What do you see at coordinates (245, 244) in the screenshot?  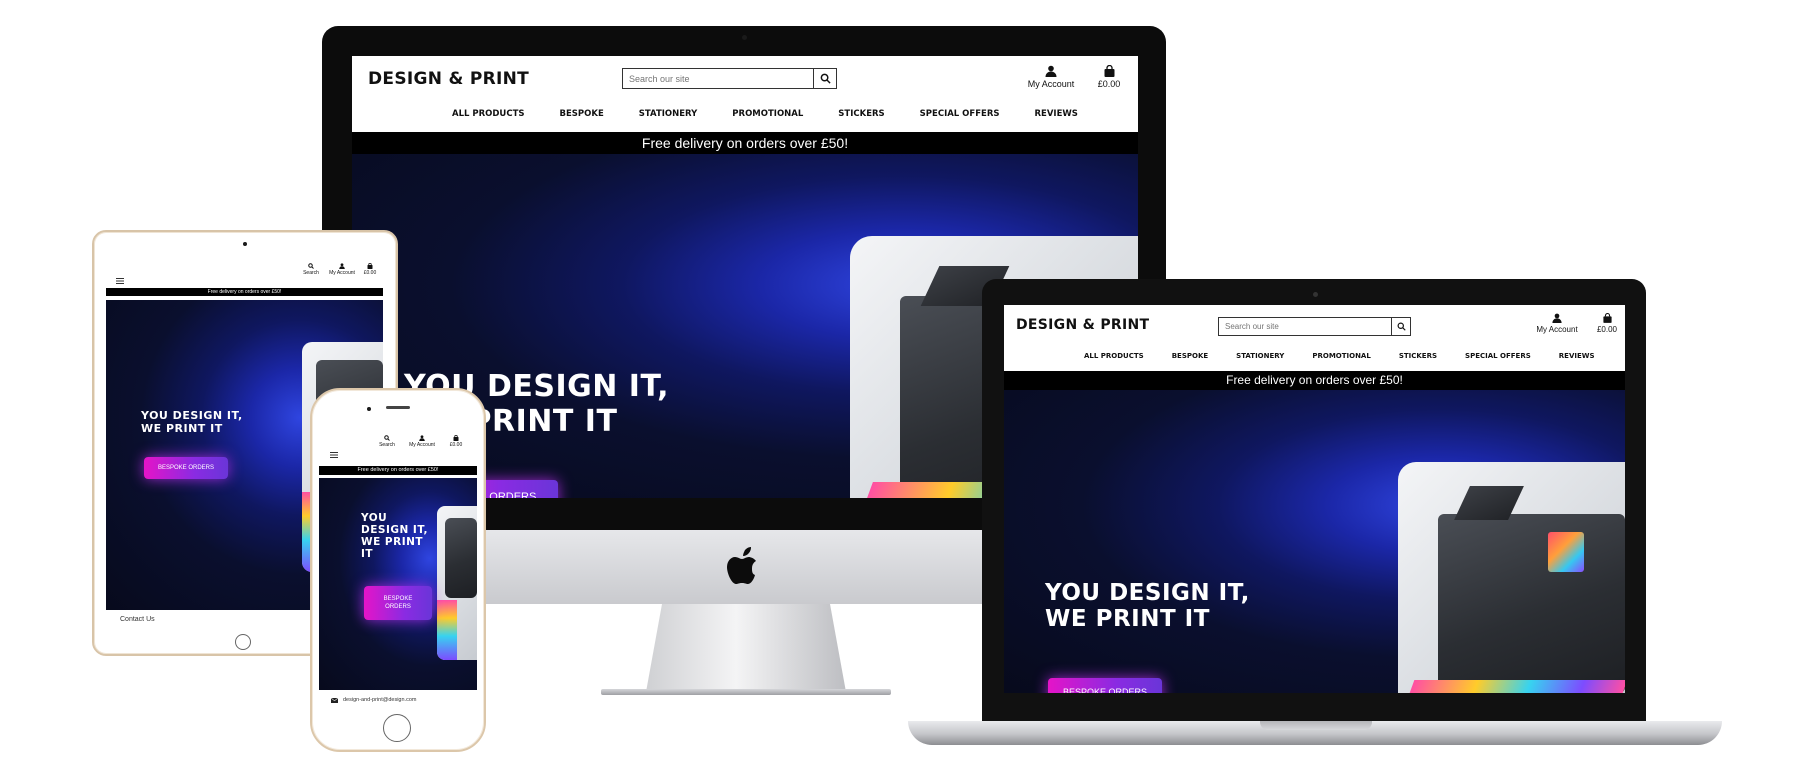 I see `ipad-camera` at bounding box center [245, 244].